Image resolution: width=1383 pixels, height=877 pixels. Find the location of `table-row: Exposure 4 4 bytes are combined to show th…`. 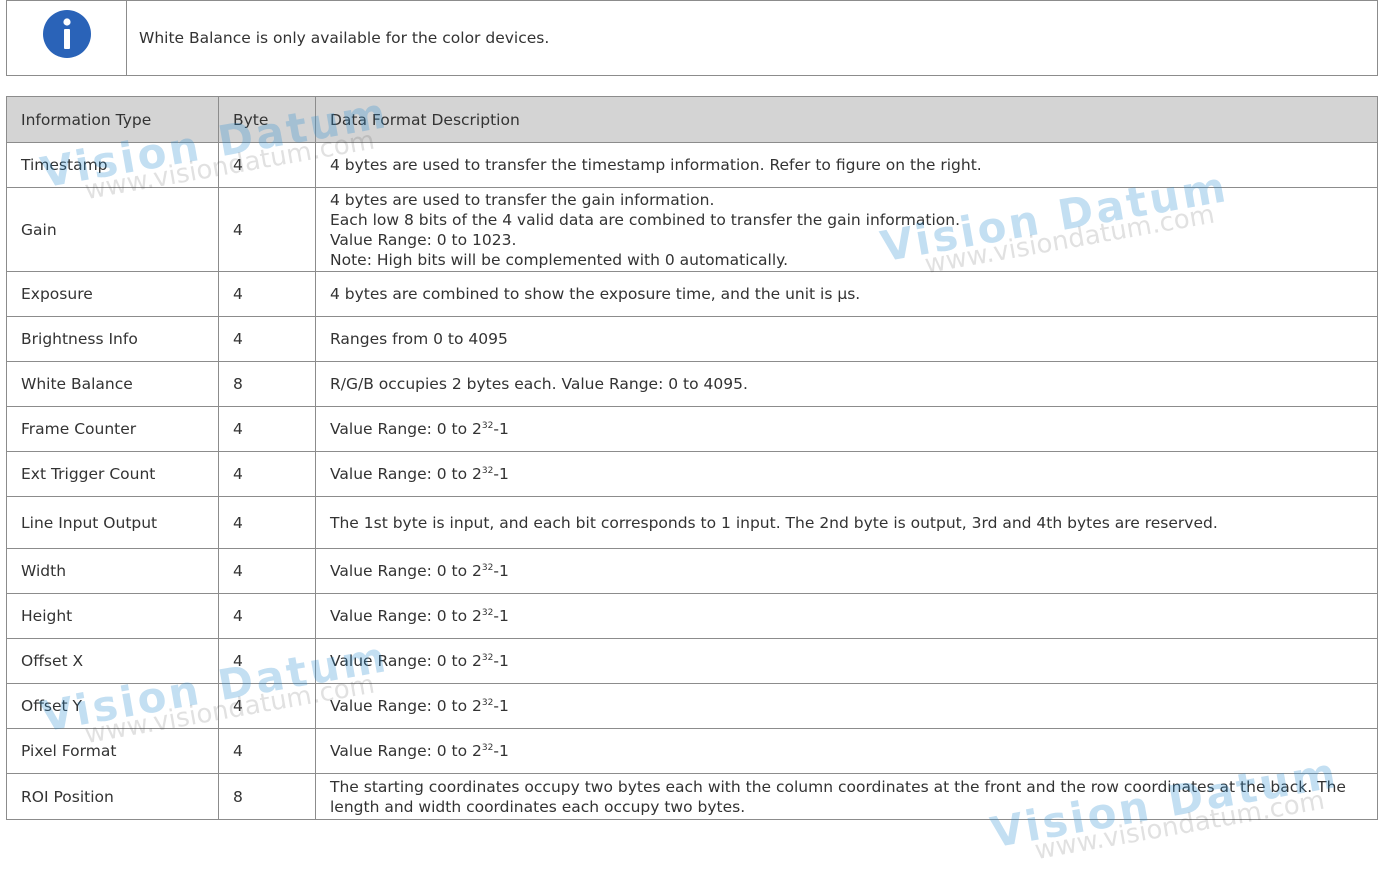

table-row: Exposure 4 4 bytes are combined to show th… is located at coordinates (692, 294).